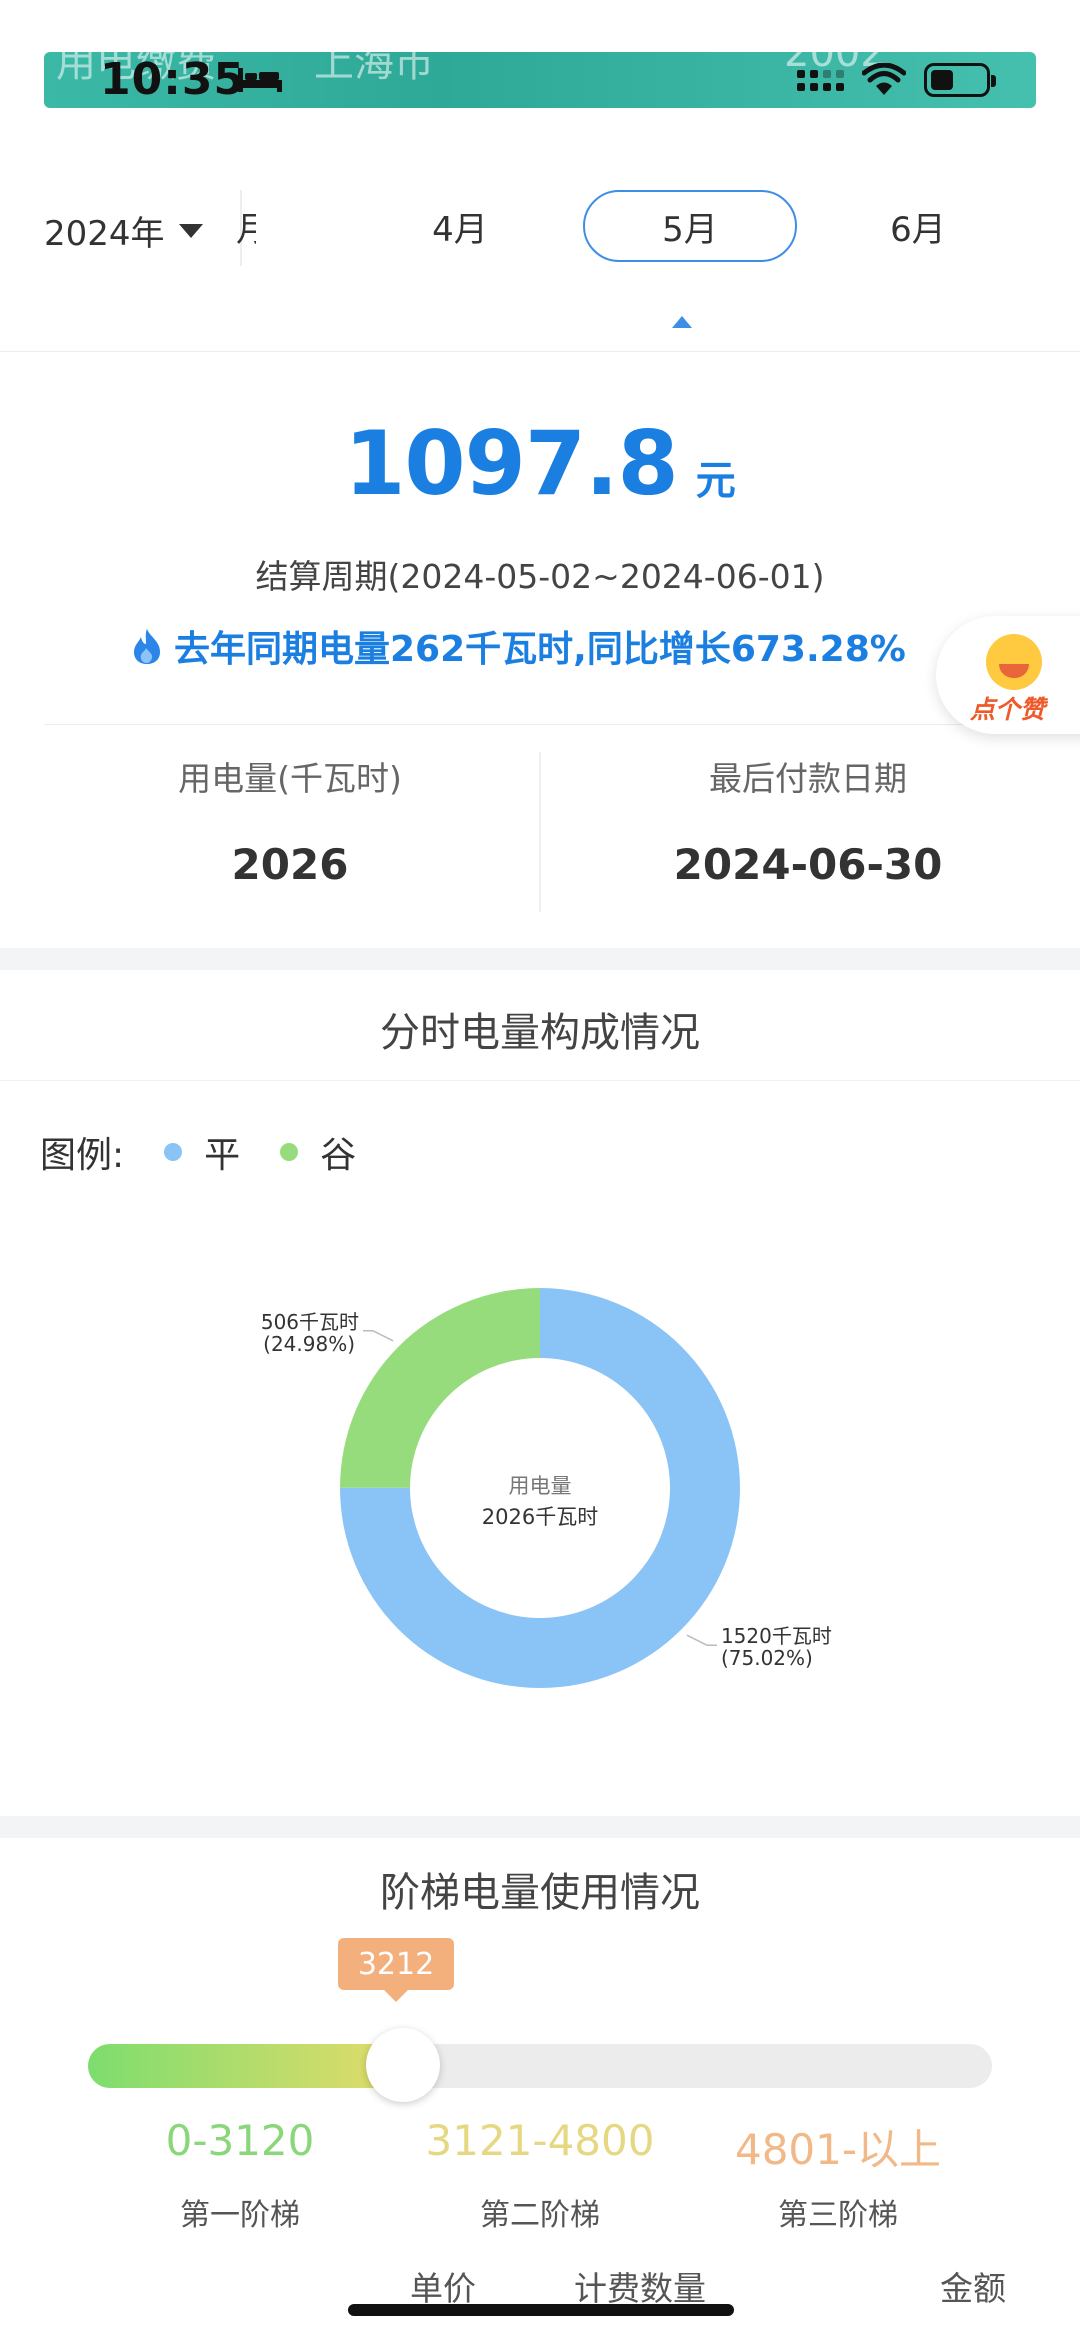 The width and height of the screenshot is (1080, 2341). I want to click on fee-table, so click(540, 2294).